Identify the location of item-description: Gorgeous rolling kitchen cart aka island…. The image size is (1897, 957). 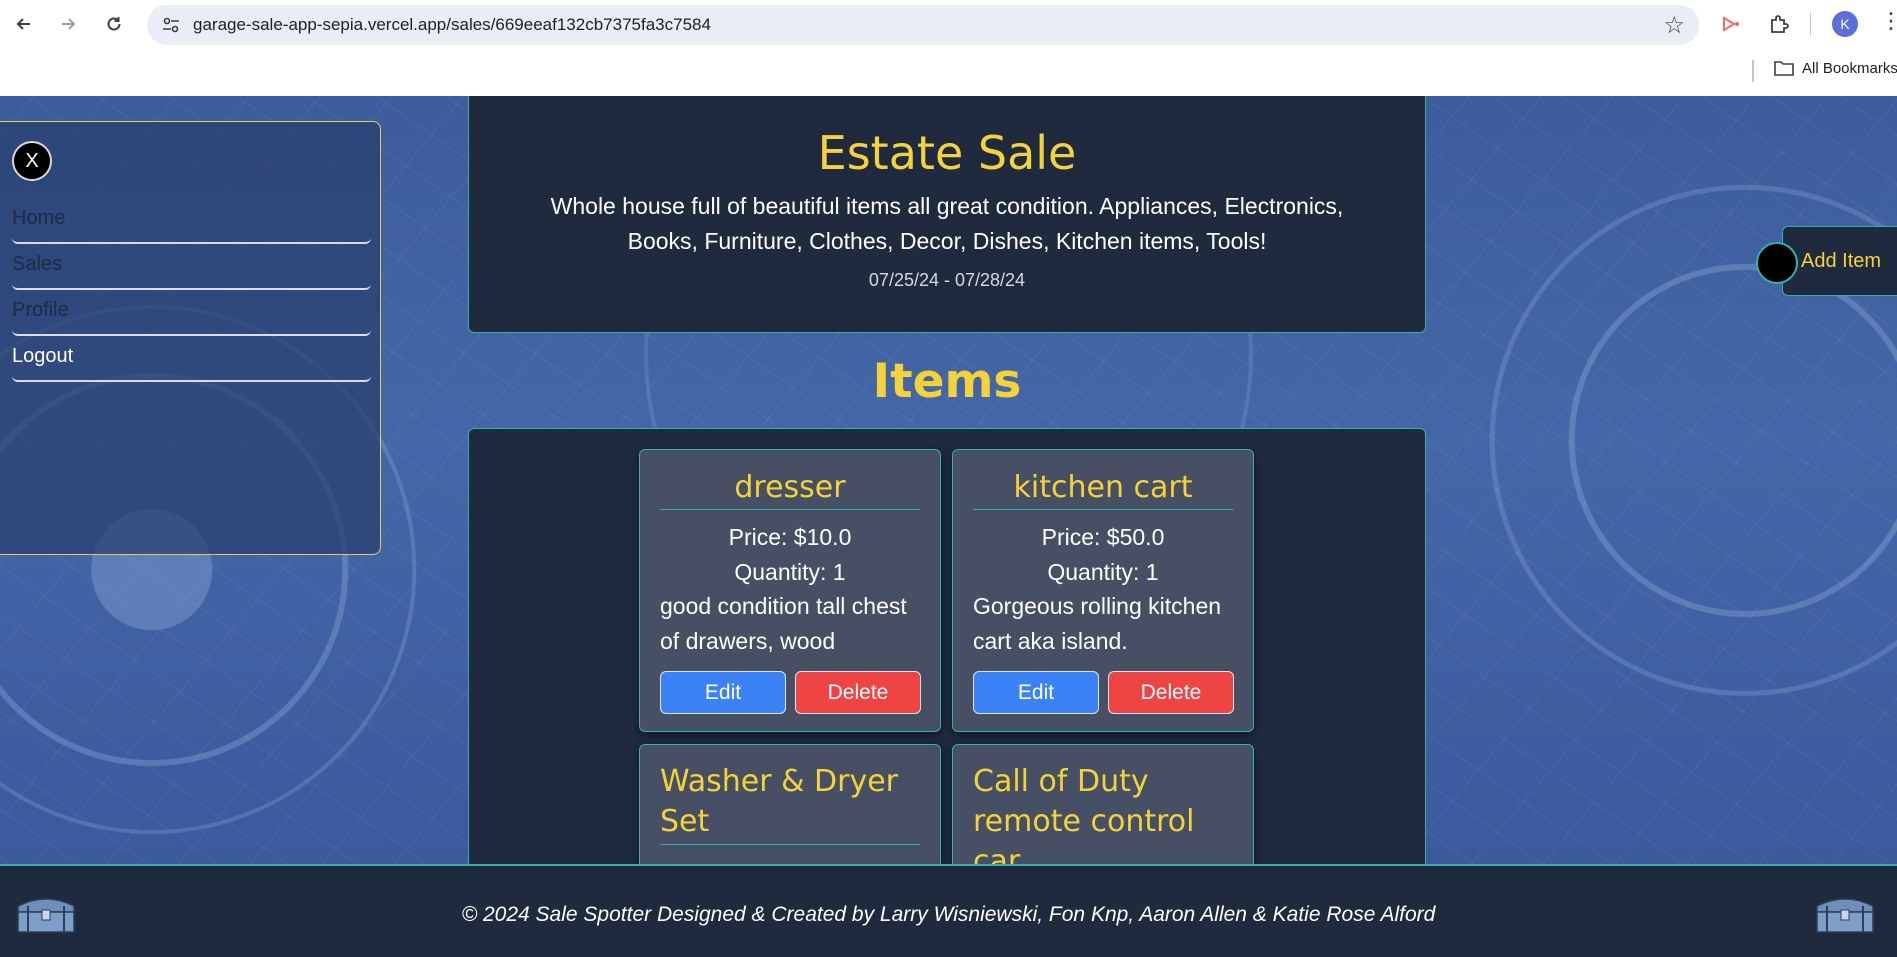
(1097, 623).